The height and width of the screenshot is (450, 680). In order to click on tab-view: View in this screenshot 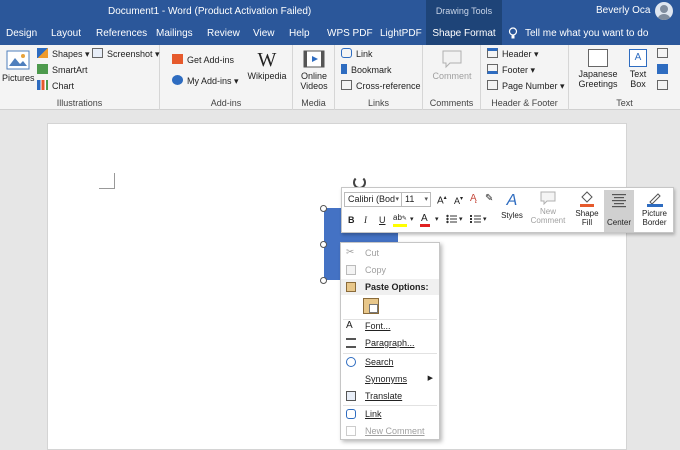, I will do `click(264, 33)`.